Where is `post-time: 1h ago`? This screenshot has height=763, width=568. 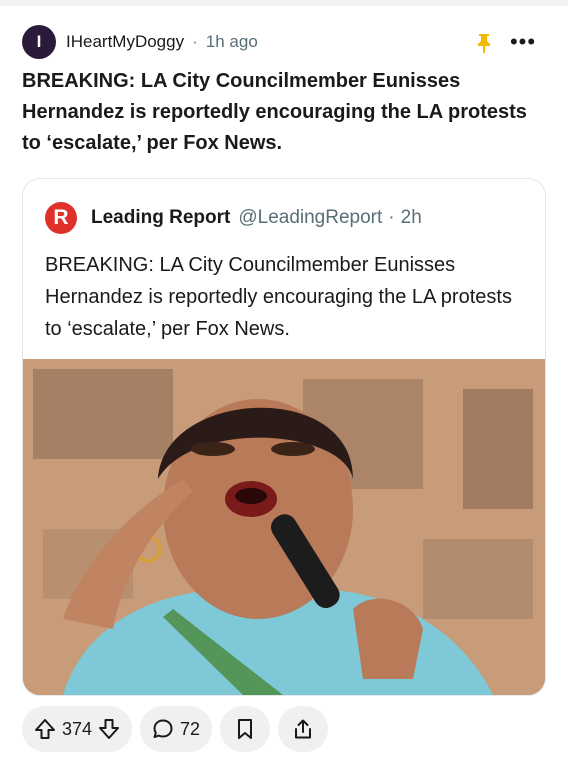 post-time: 1h ago is located at coordinates (231, 41).